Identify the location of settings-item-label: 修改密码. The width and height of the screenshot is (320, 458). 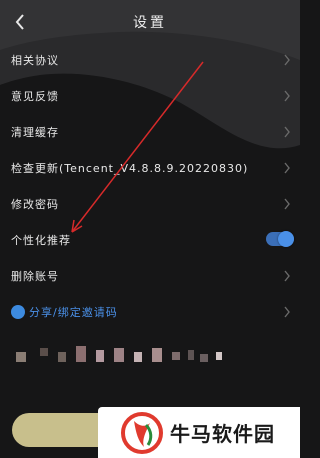
(35, 204).